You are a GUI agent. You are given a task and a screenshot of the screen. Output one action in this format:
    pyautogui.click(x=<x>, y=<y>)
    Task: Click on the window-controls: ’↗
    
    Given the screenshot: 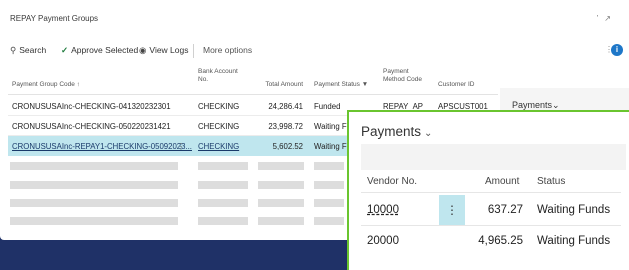 What is the action you would take?
    pyautogui.click(x=607, y=18)
    